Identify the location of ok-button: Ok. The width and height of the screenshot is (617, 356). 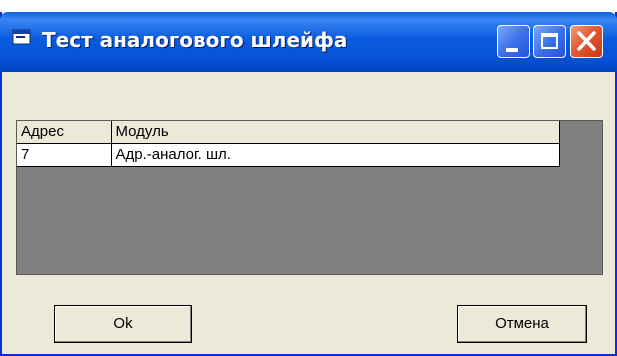
(123, 324).